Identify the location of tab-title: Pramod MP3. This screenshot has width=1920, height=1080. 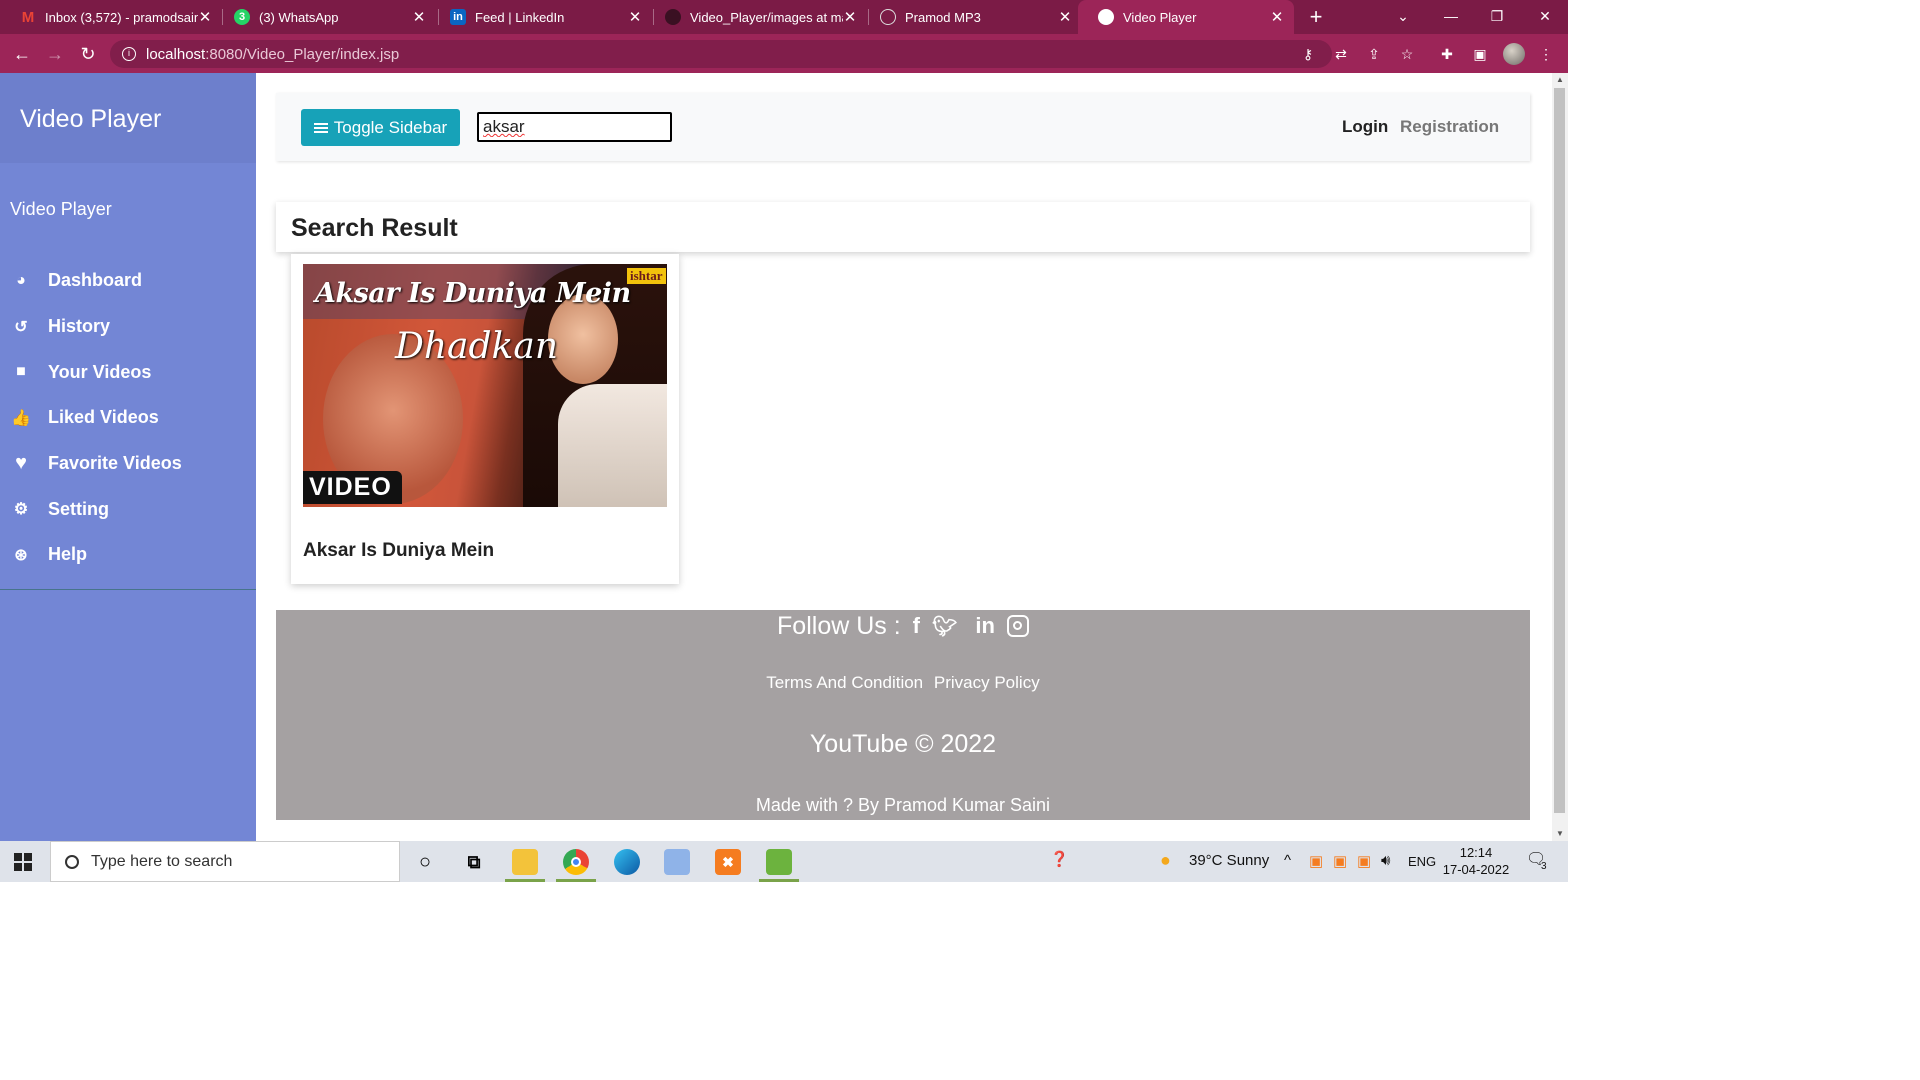
(943, 17).